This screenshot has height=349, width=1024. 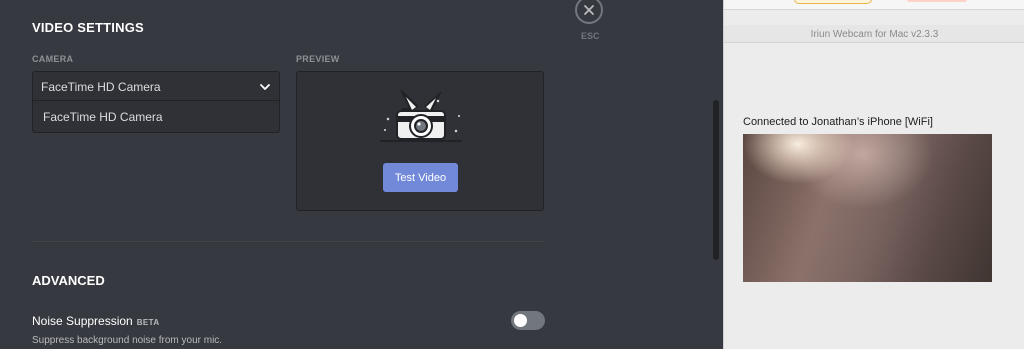 I want to click on camera-label: CAMERA, so click(x=53, y=59).